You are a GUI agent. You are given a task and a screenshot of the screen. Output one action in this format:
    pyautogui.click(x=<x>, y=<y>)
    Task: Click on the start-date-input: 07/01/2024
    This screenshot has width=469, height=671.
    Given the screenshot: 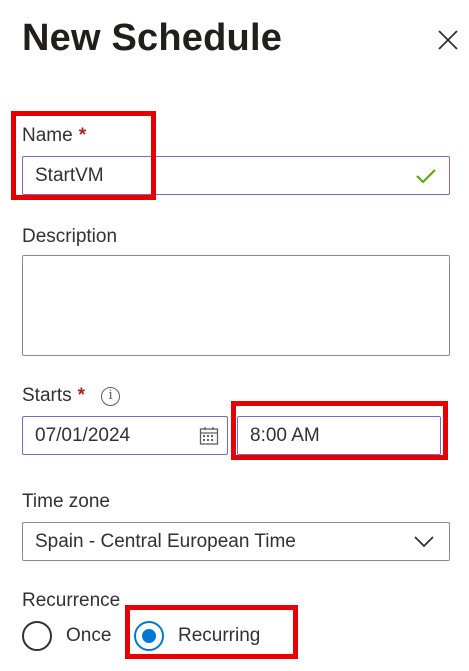 What is the action you would take?
    pyautogui.click(x=125, y=435)
    